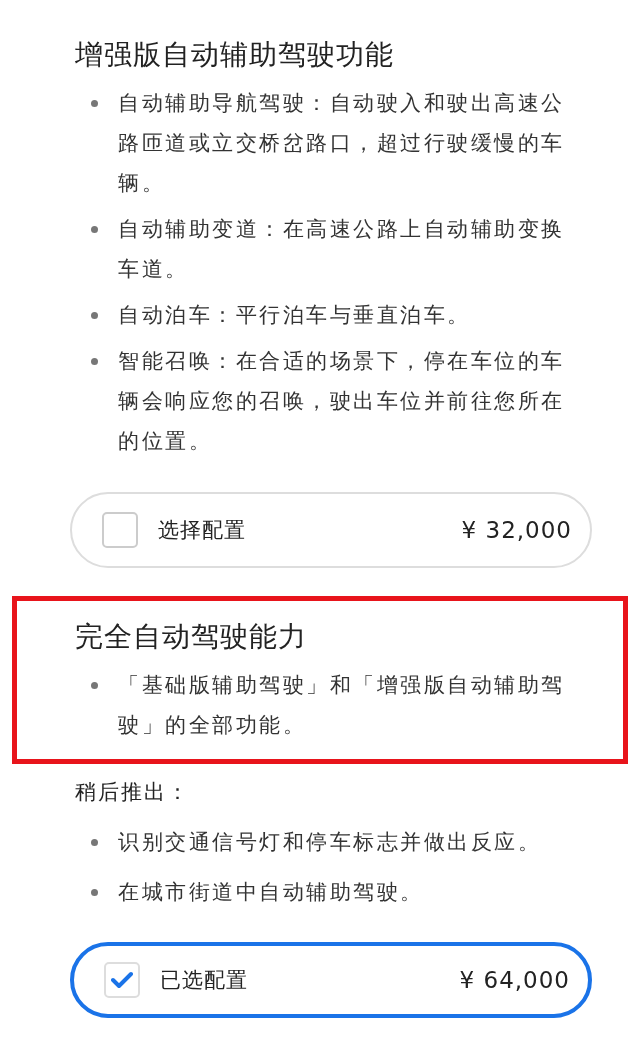 Image resolution: width=640 pixels, height=1038 pixels. Describe the element at coordinates (191, 637) in the screenshot. I see `section-title: 完全自动驾驶能力` at that location.